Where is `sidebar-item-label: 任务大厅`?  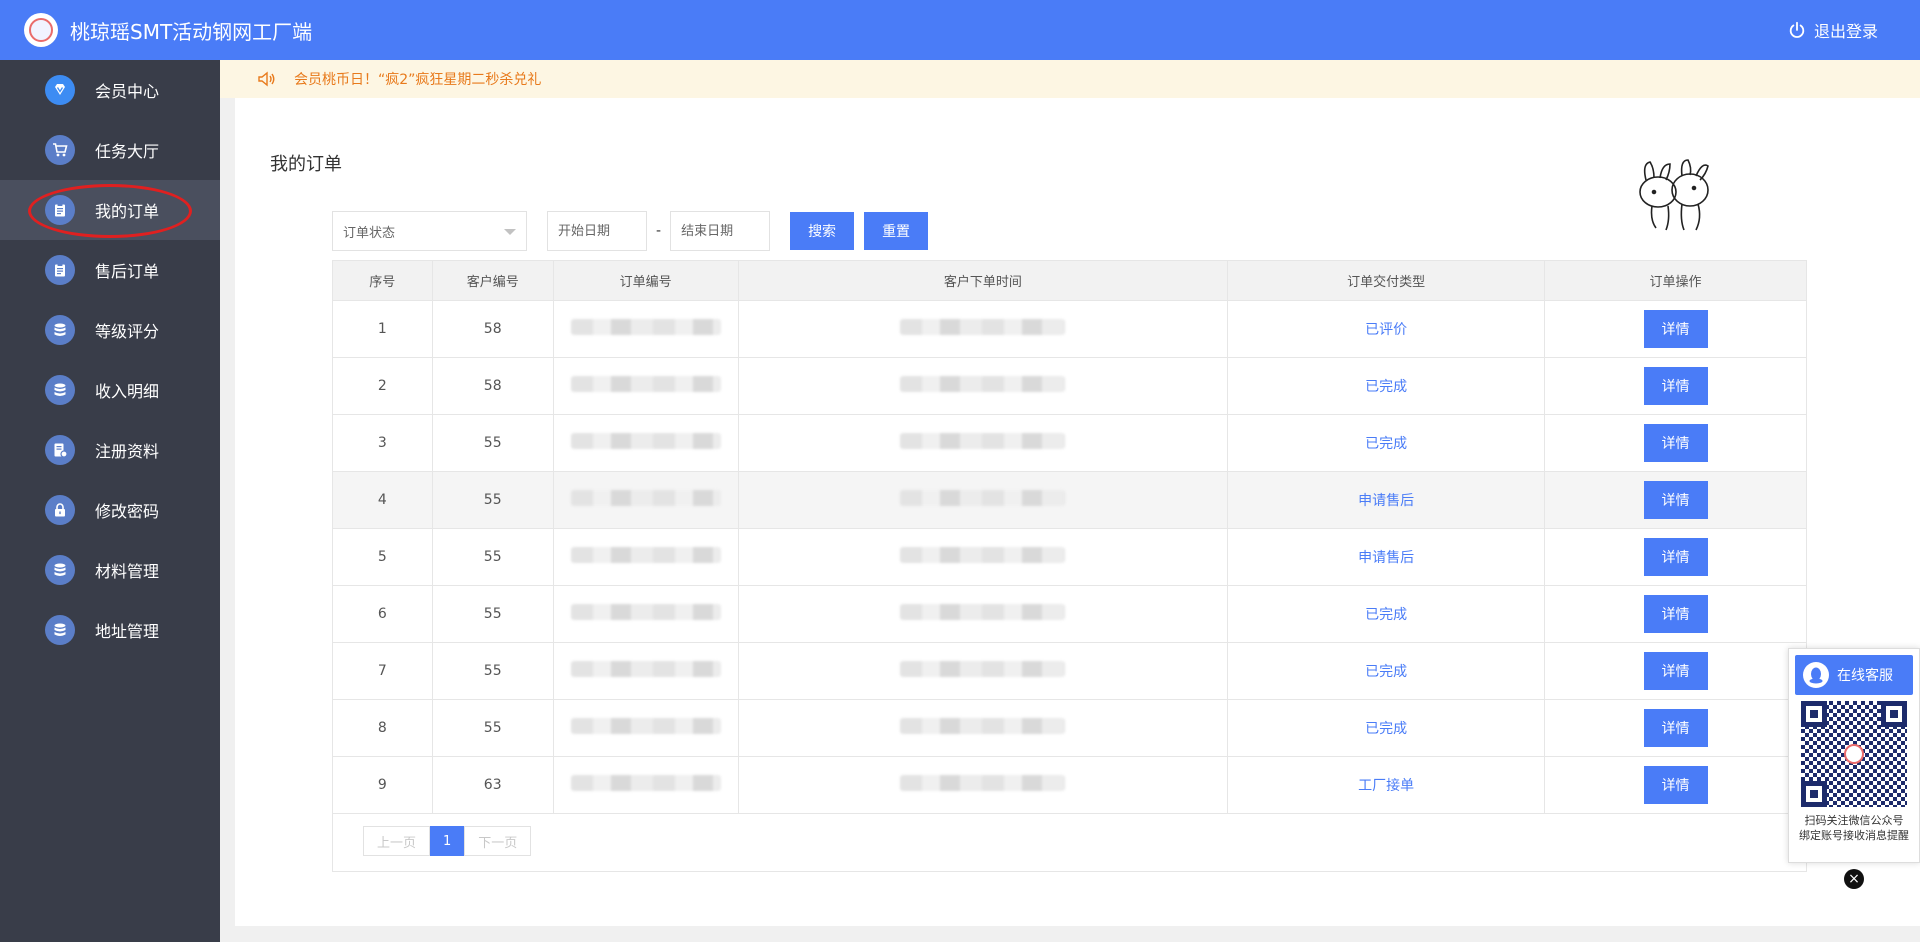
sidebar-item-label: 任务大厅 is located at coordinates (127, 151).